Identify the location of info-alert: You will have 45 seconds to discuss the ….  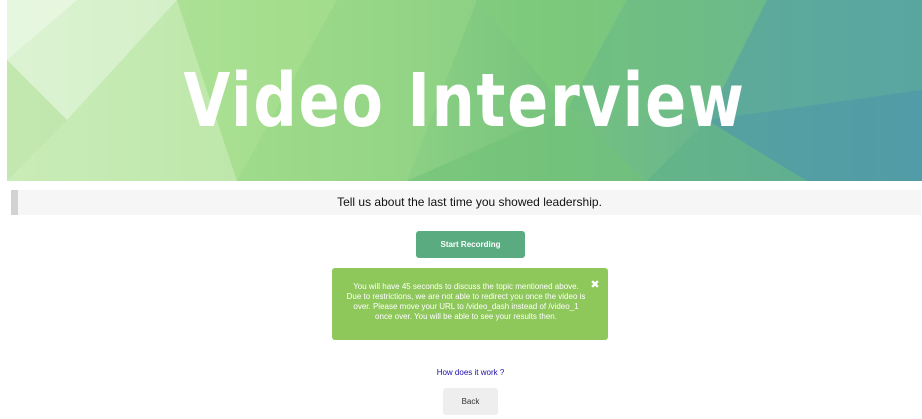
(470, 304).